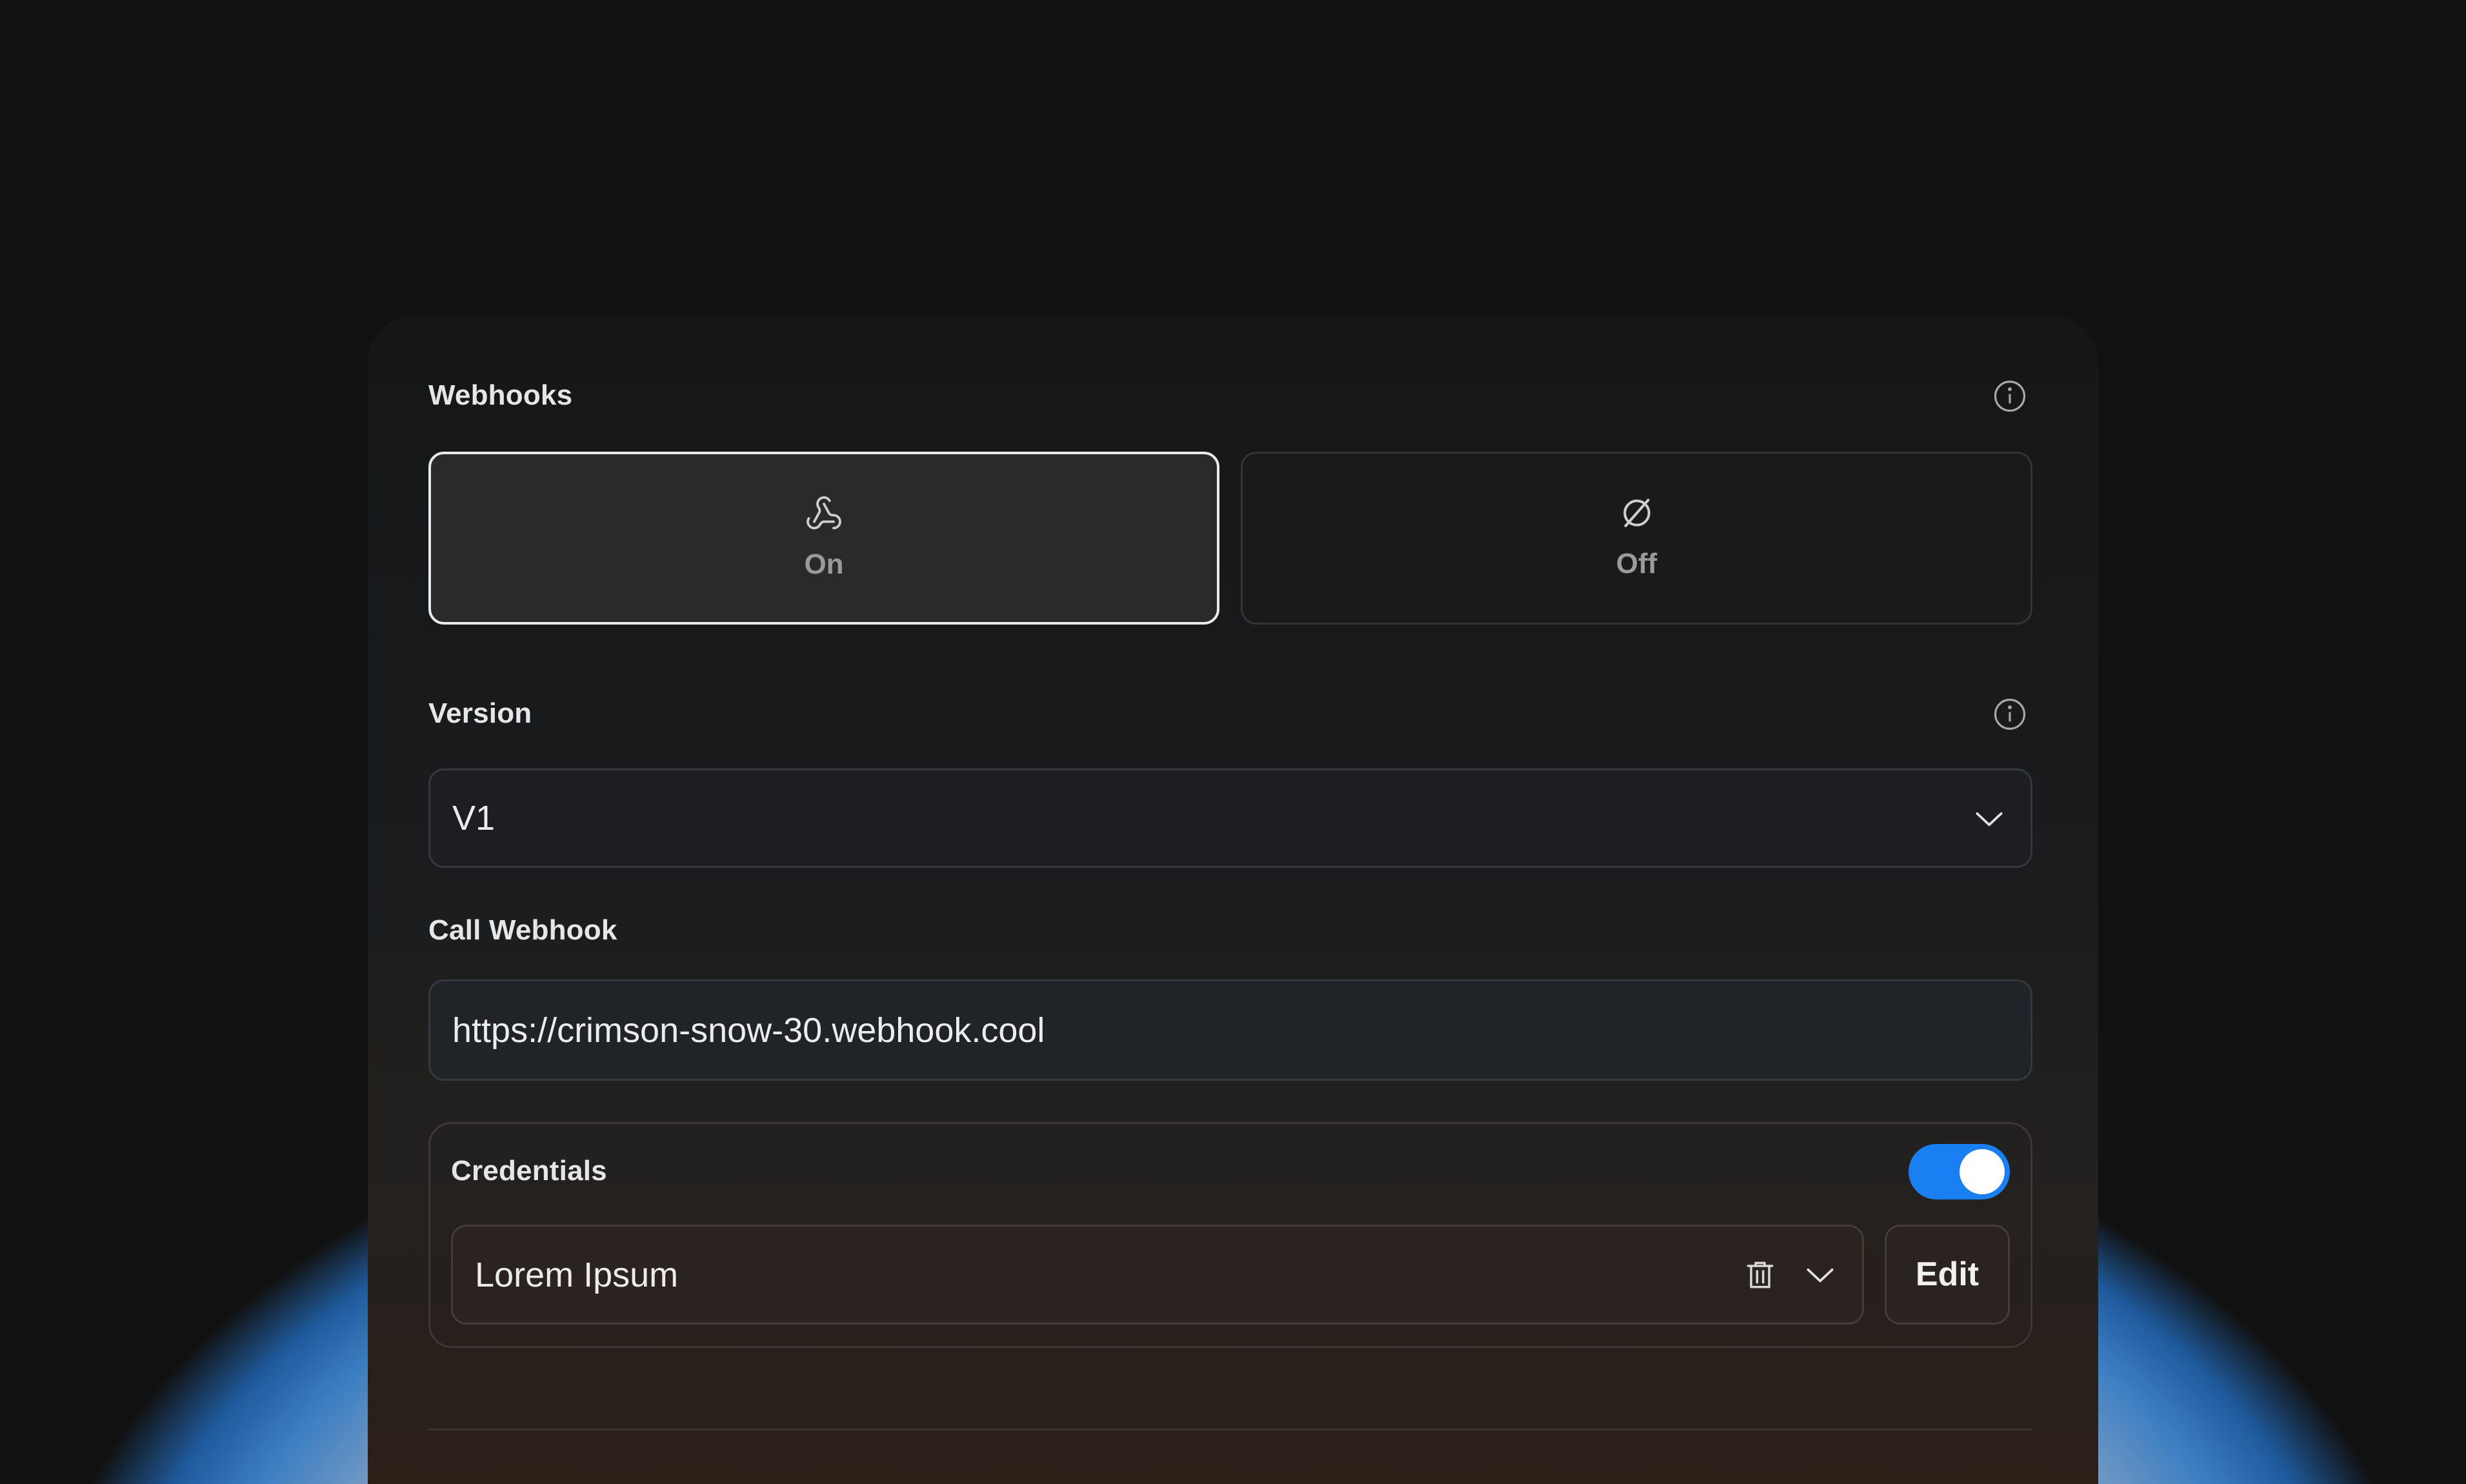  What do you see at coordinates (1637, 564) in the screenshot?
I see `webhooks-off-label: Off` at bounding box center [1637, 564].